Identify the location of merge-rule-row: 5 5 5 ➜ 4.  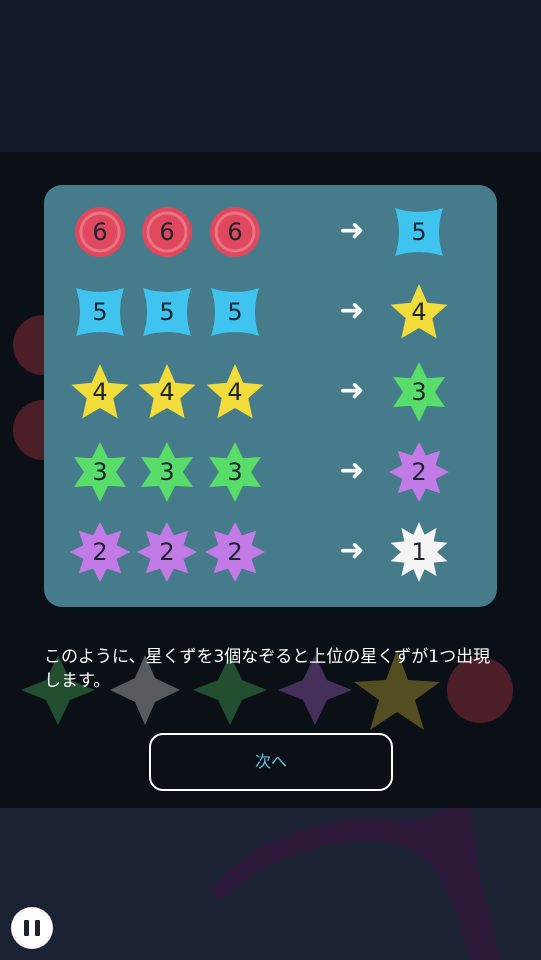
(270, 312).